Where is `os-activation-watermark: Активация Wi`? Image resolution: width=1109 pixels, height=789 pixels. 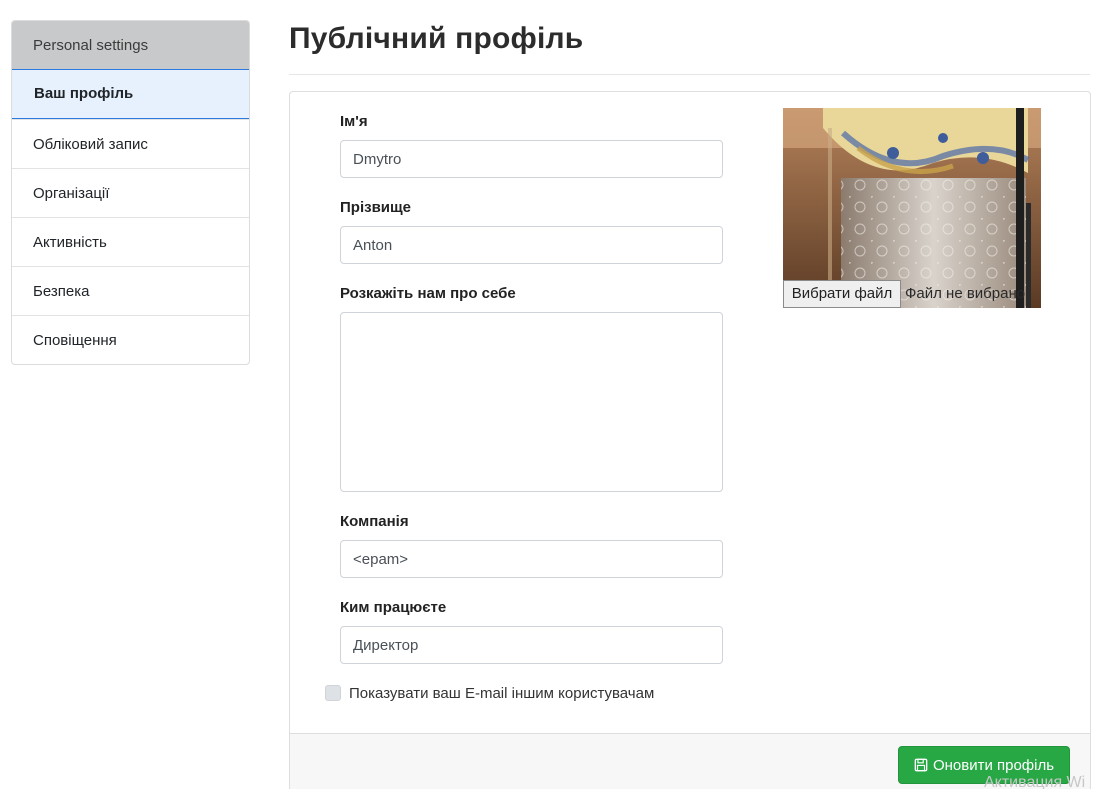 os-activation-watermark: Активация Wi is located at coordinates (1035, 781).